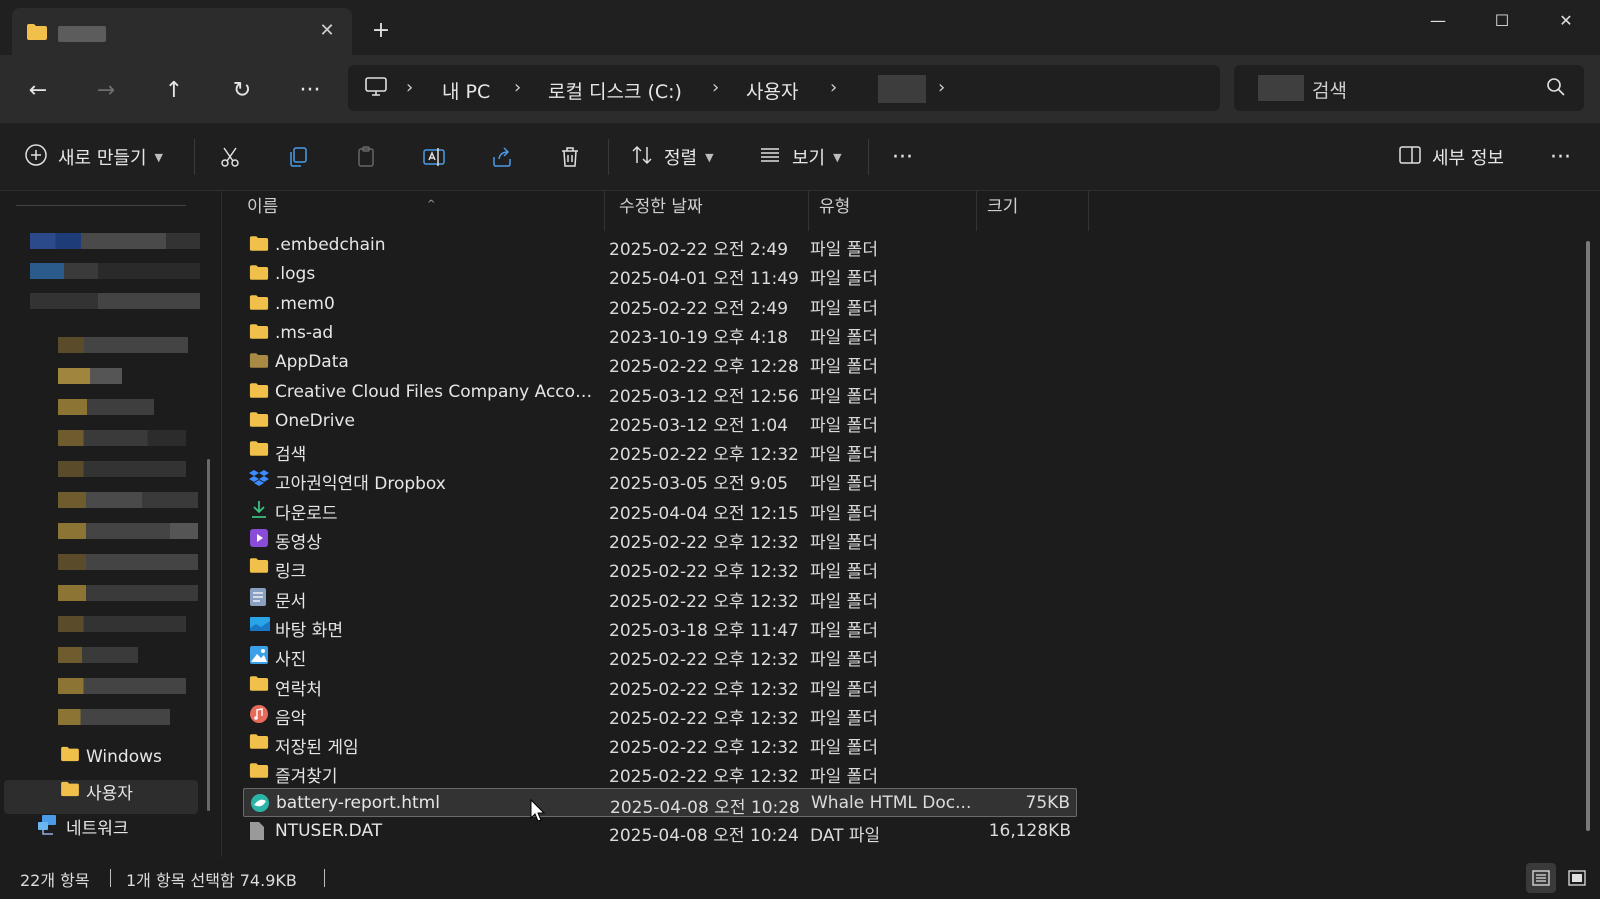 Image resolution: width=1600 pixels, height=899 pixels. Describe the element at coordinates (893, 211) in the screenshot. I see `column-header-type: 유형` at that location.